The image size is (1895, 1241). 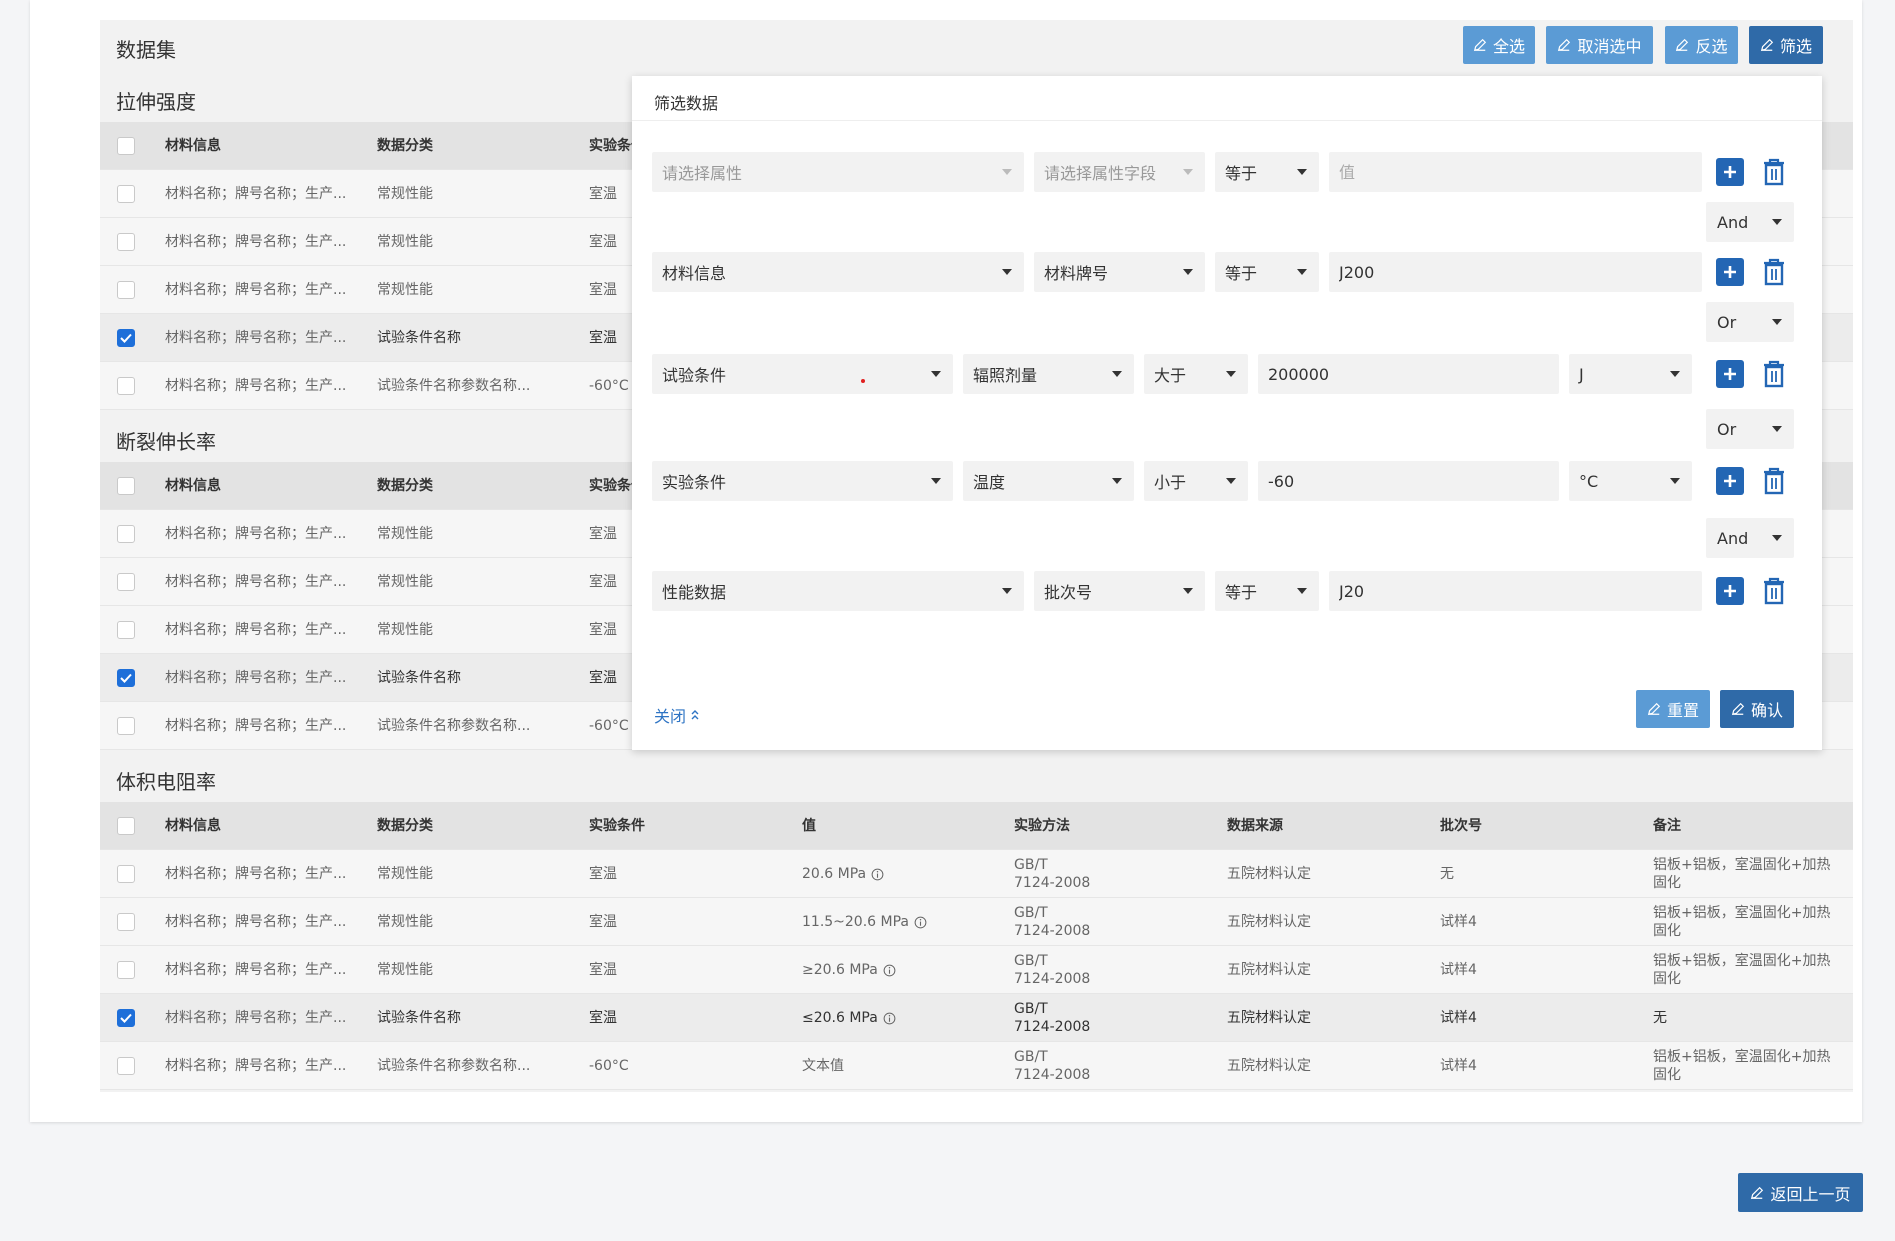 I want to click on condition-cell: 室温, so click(x=603, y=242).